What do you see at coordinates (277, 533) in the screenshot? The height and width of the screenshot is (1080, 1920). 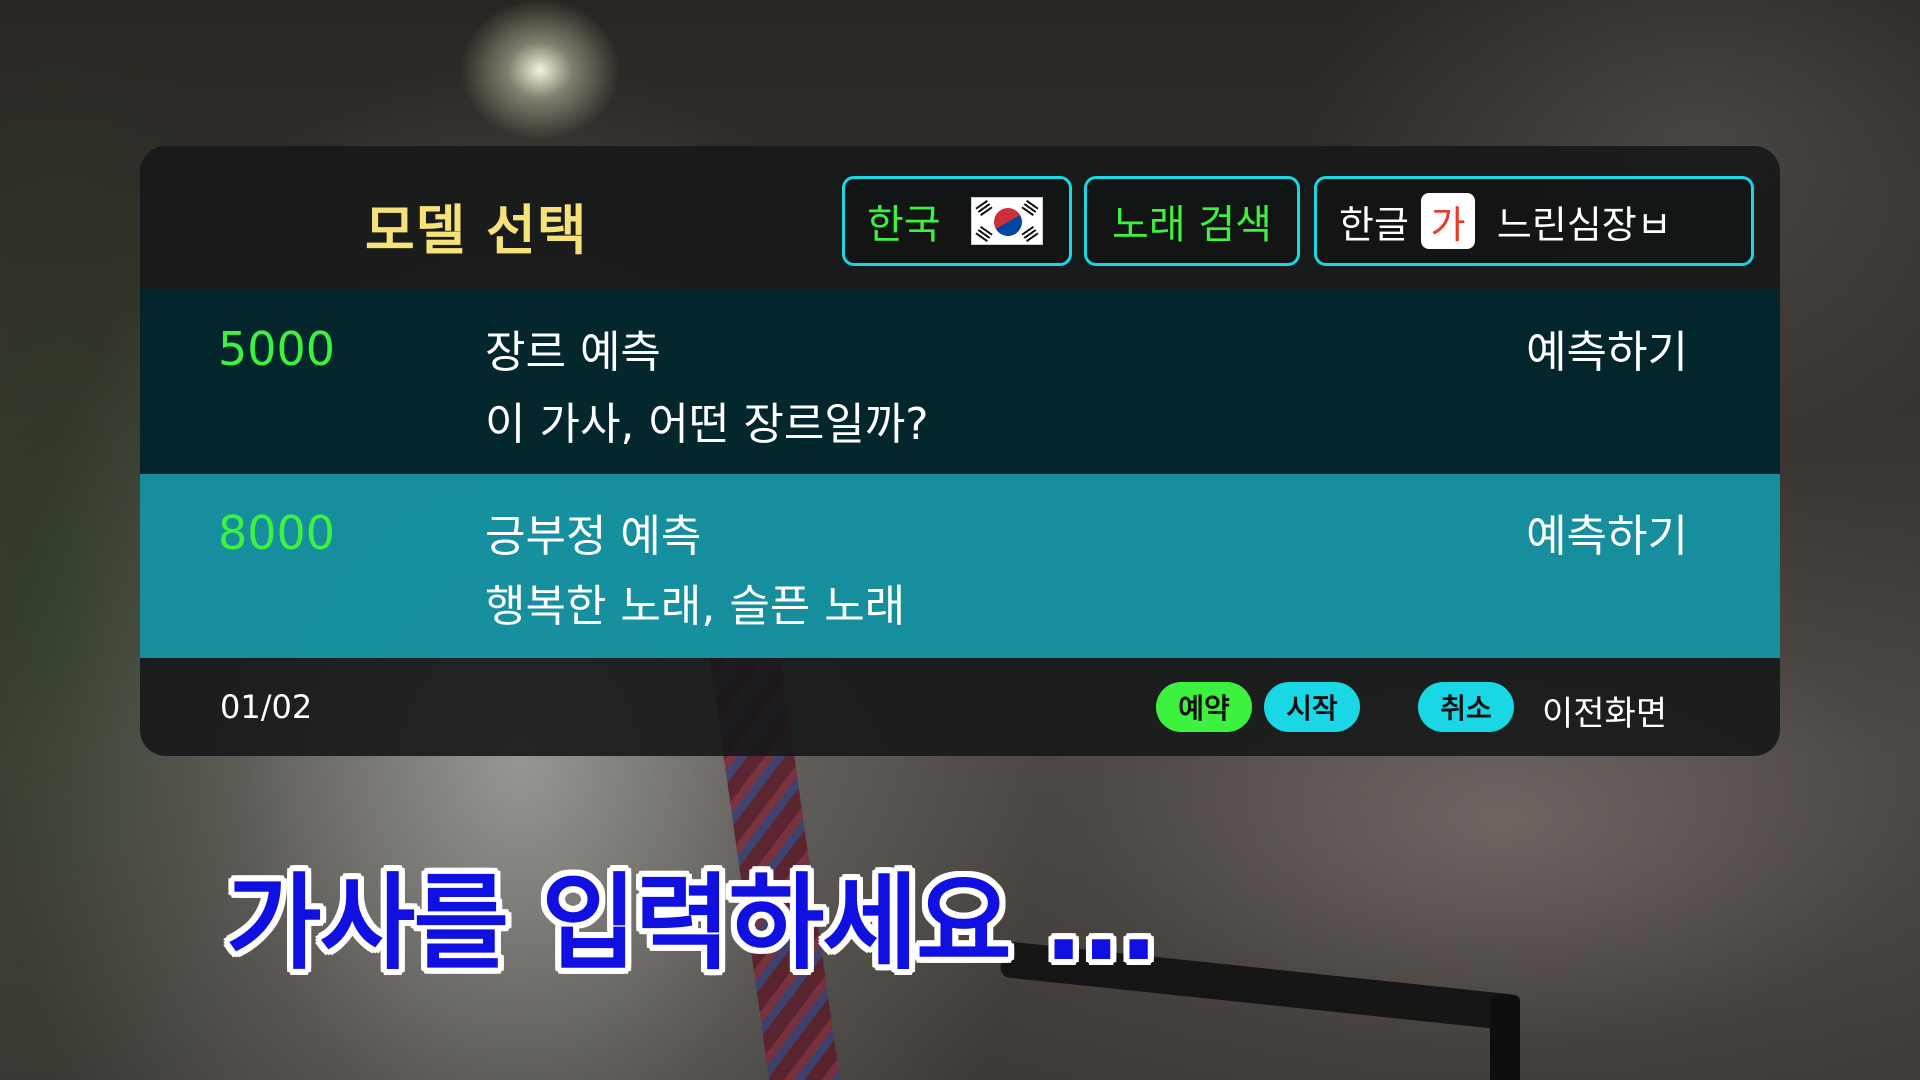 I see `model-price: 8000` at bounding box center [277, 533].